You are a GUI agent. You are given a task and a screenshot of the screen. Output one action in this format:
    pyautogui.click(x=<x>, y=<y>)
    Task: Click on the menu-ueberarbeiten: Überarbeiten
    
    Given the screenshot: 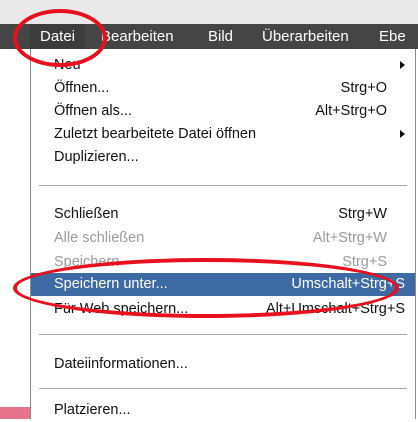 What is the action you would take?
    pyautogui.click(x=305, y=36)
    